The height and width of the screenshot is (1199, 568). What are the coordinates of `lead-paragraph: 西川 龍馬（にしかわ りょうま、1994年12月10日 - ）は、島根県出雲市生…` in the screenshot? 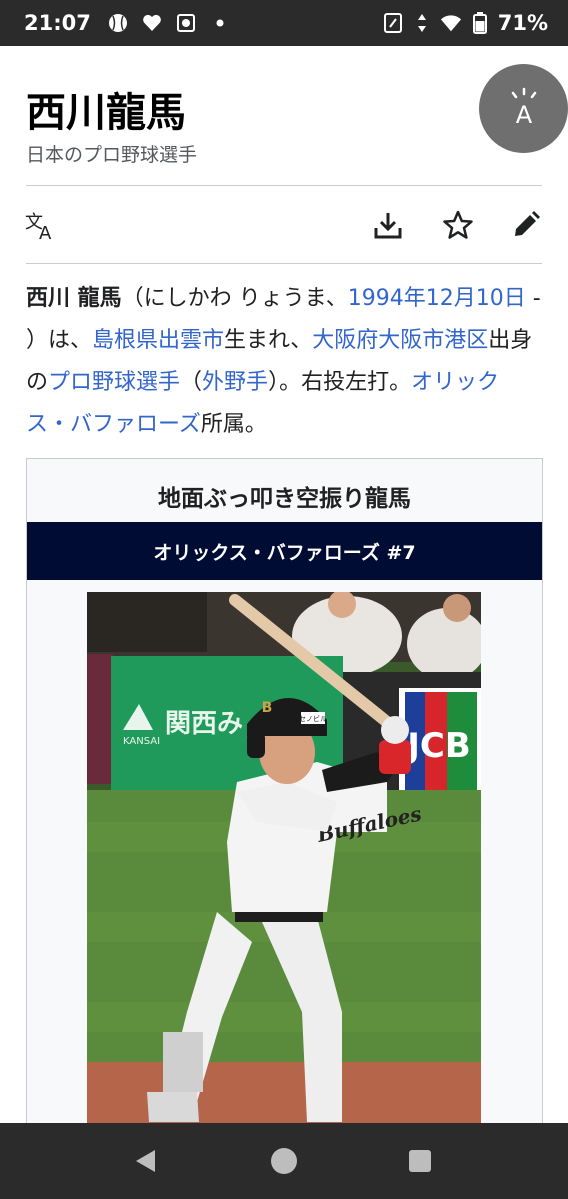 It's located at (284, 362).